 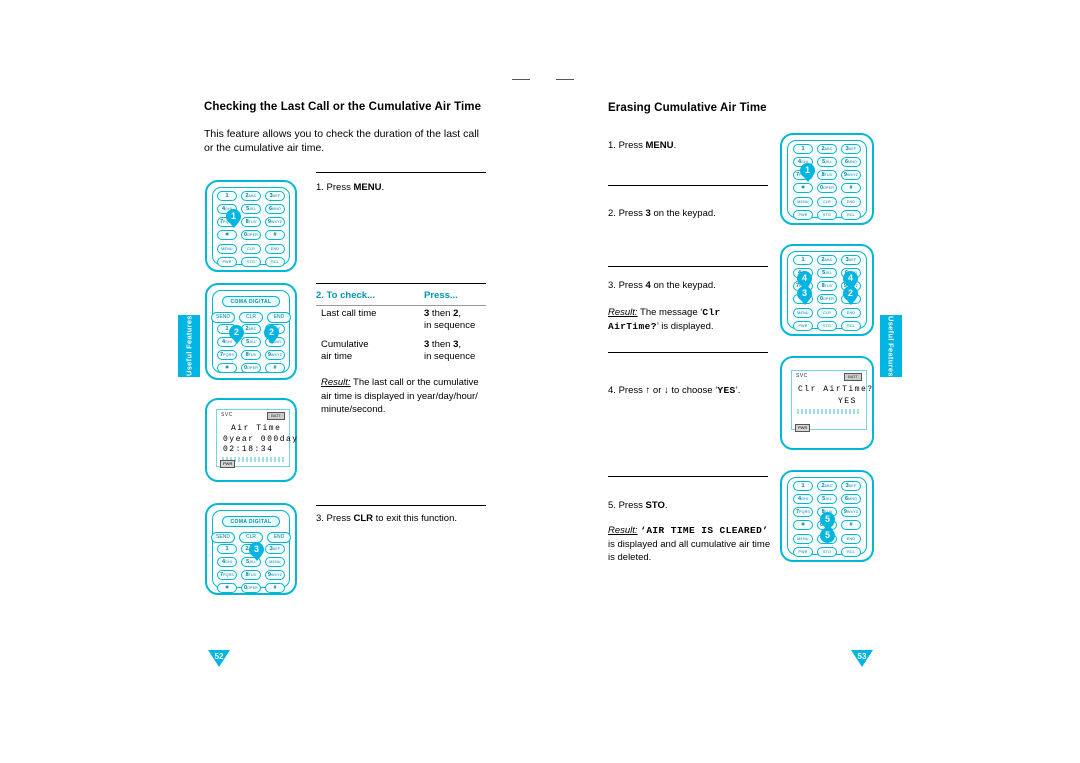 I want to click on right-step-1-suffix: ., so click(x=675, y=145).